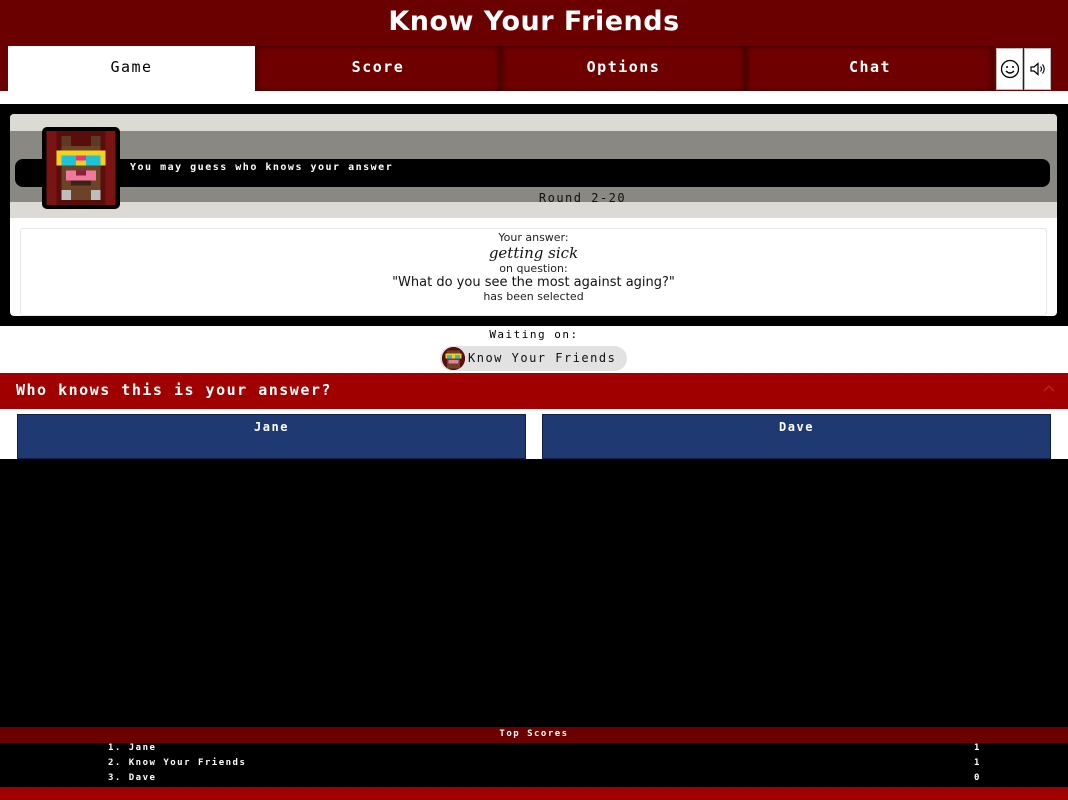 This screenshot has width=1068, height=800. Describe the element at coordinates (132, 748) in the screenshot. I see `score-name: 1. Jane` at that location.